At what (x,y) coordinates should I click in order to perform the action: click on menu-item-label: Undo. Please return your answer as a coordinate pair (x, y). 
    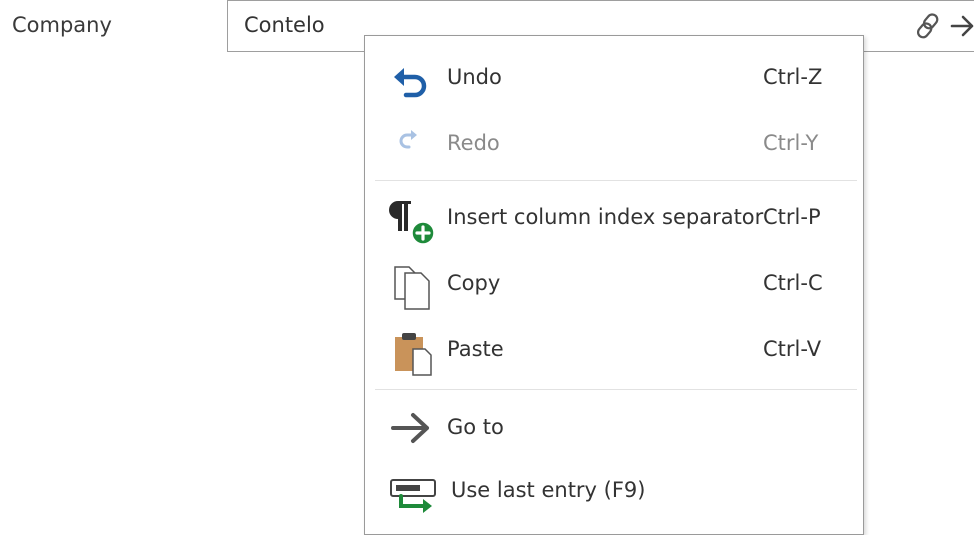
    Looking at the image, I should click on (474, 77).